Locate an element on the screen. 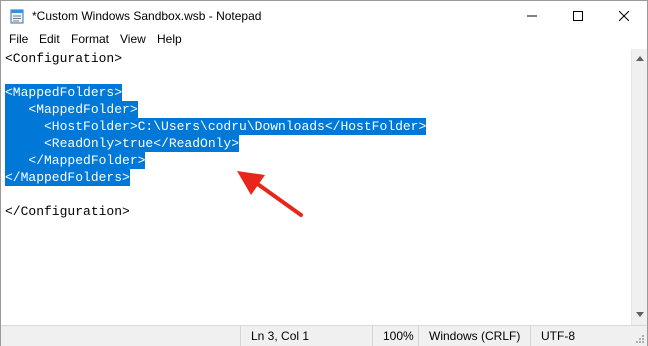 This screenshot has height=346, width=648. window-title: *Custom Windows Sandbox.wsb - Notepad is located at coordinates (147, 16).